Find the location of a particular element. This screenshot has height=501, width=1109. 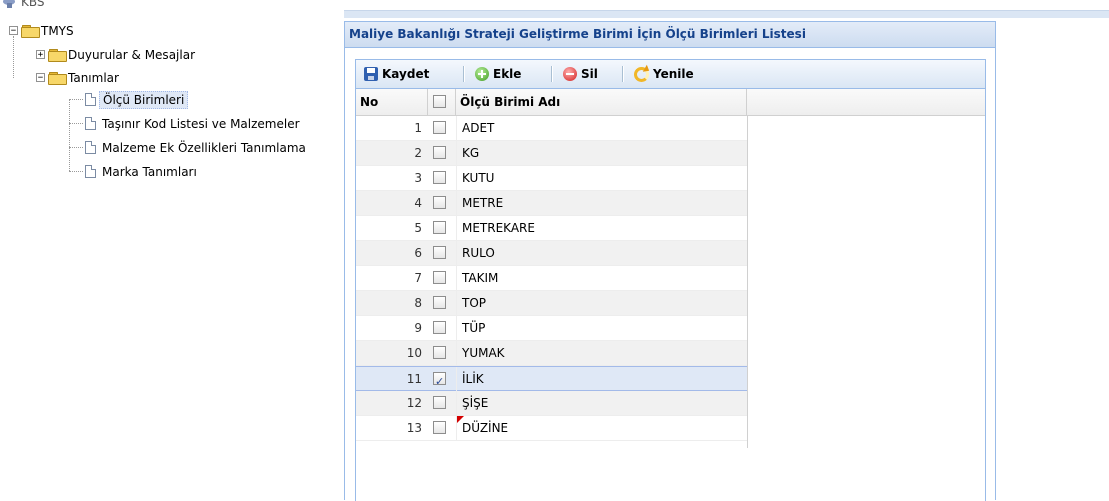

unit-name-cell: RULO is located at coordinates (601, 253).